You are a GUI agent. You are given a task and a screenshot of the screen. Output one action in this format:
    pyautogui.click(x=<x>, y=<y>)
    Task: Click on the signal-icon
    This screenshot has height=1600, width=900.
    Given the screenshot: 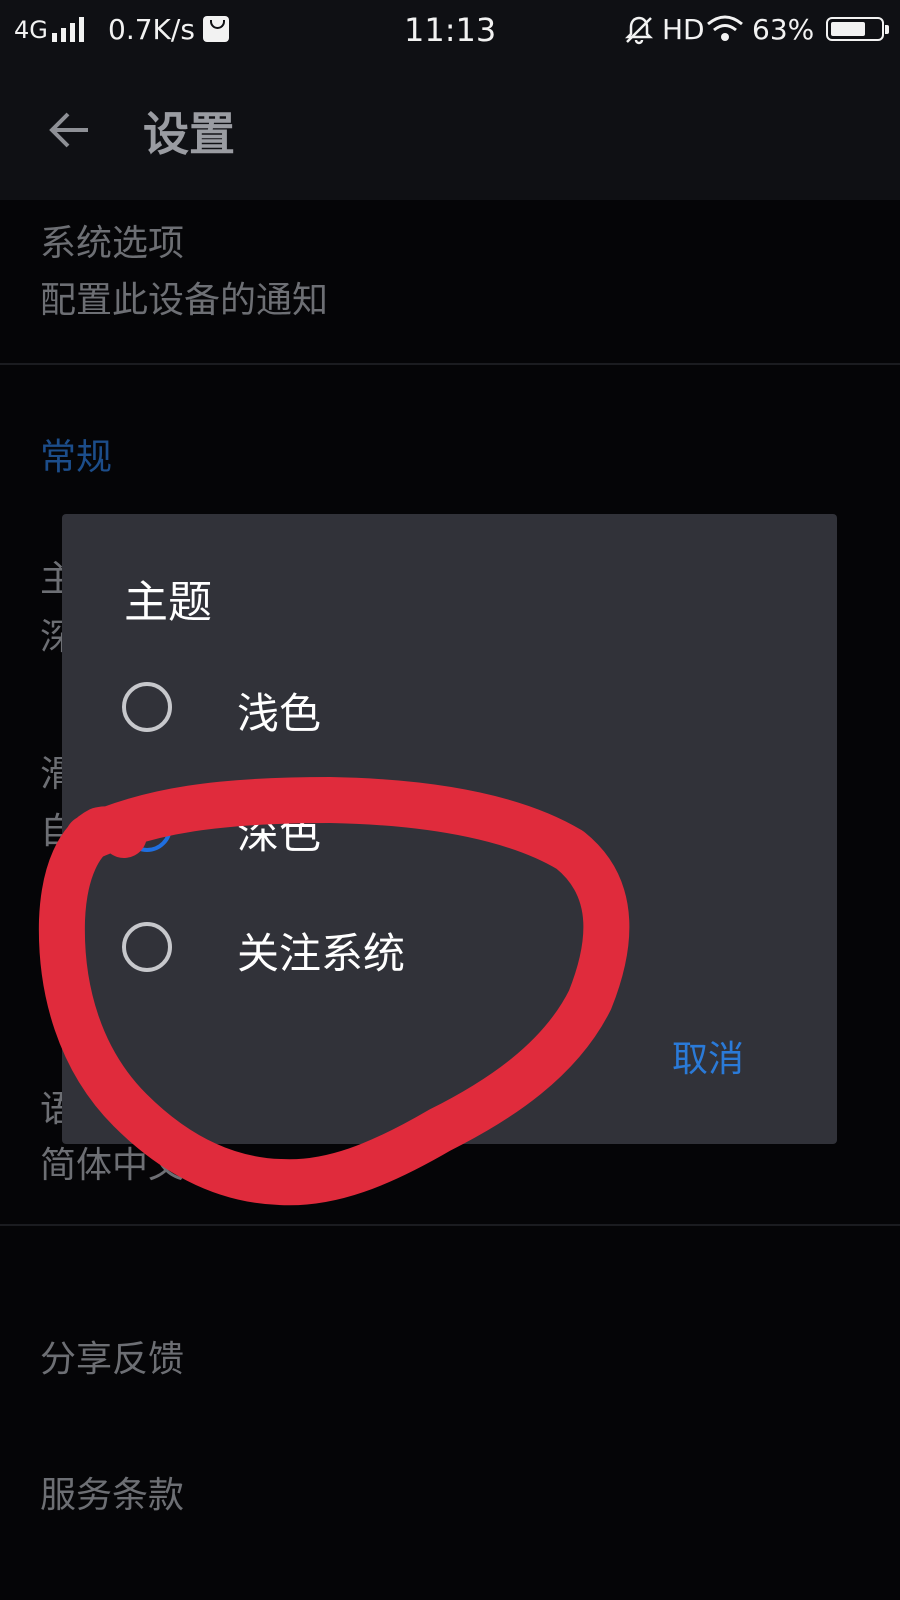 What is the action you would take?
    pyautogui.click(x=71, y=29)
    